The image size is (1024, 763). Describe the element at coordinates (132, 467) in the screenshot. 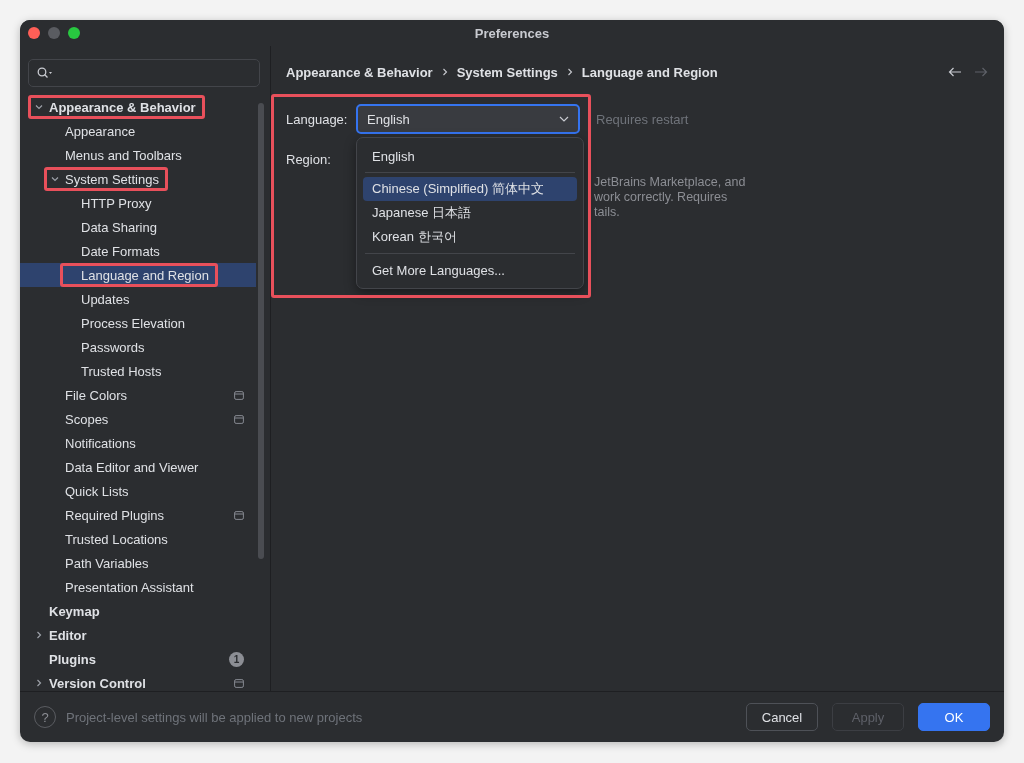

I see `item-label: Data Editor and Viewer` at that location.